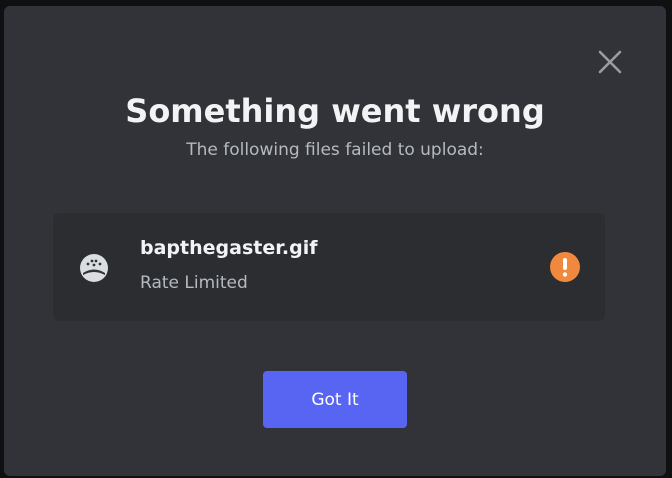  Describe the element at coordinates (94, 268) in the screenshot. I see `broken-file-face-icon` at that location.